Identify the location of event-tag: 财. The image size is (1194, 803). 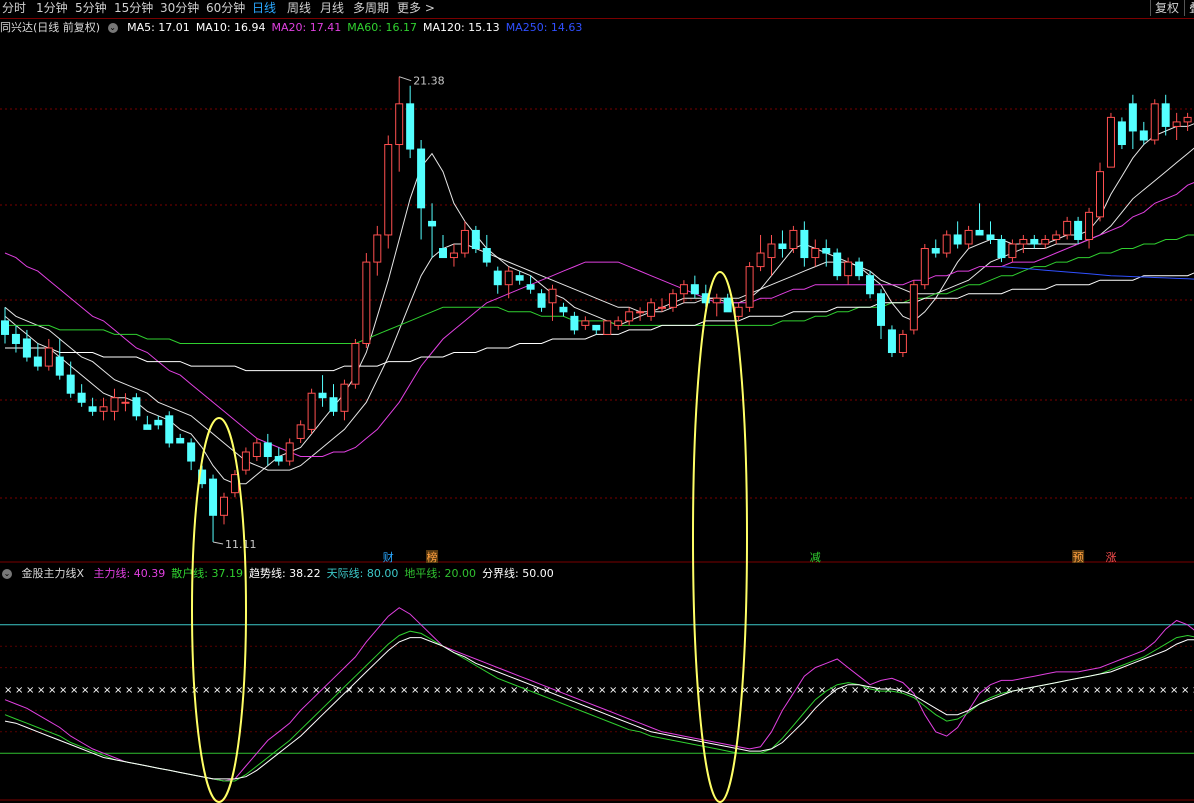
(388, 557).